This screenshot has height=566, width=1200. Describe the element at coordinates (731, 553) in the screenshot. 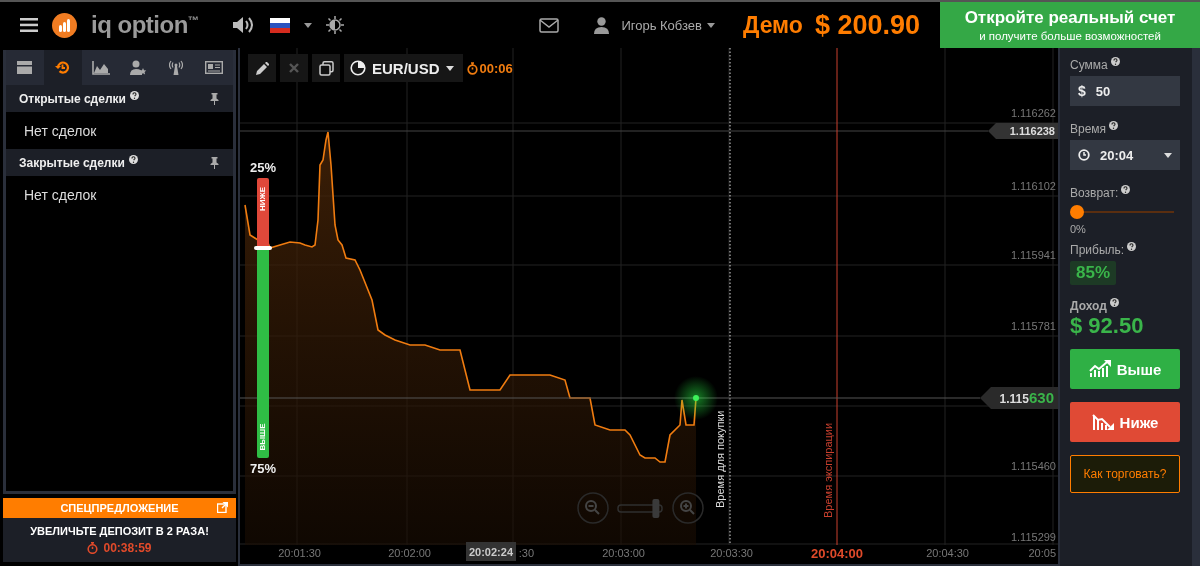

I see `time-label: 20:03:30` at that location.